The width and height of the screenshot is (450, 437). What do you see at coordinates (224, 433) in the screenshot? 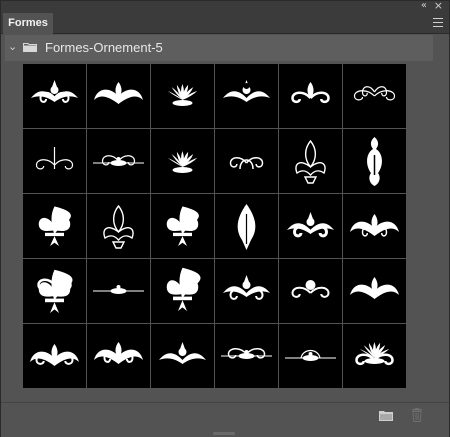
I see `resize-grip` at bounding box center [224, 433].